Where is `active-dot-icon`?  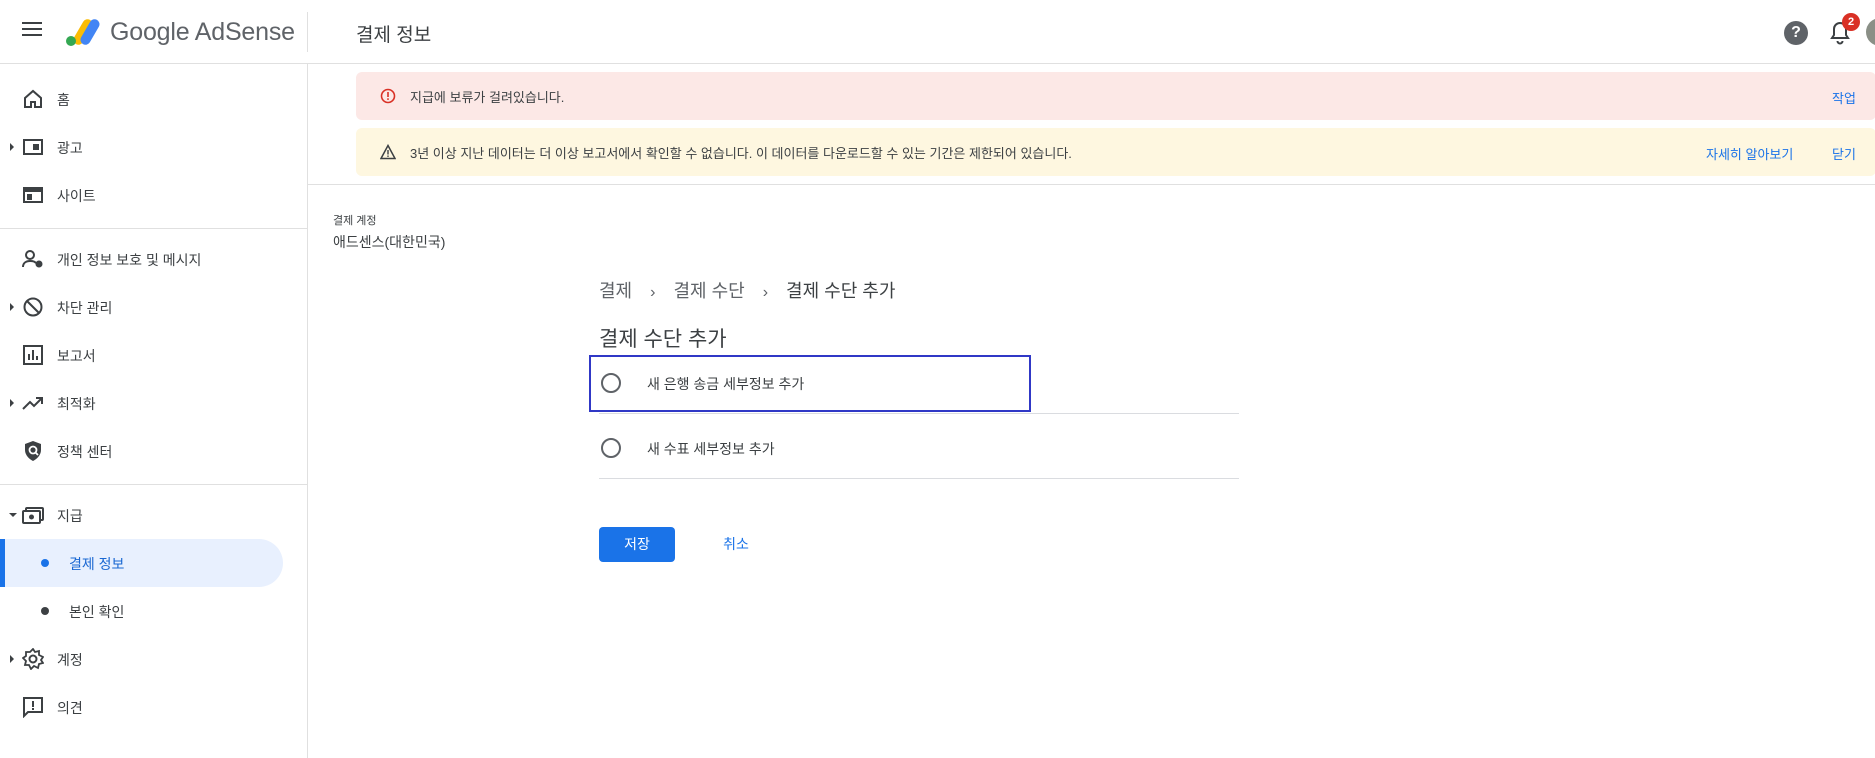 active-dot-icon is located at coordinates (45, 563).